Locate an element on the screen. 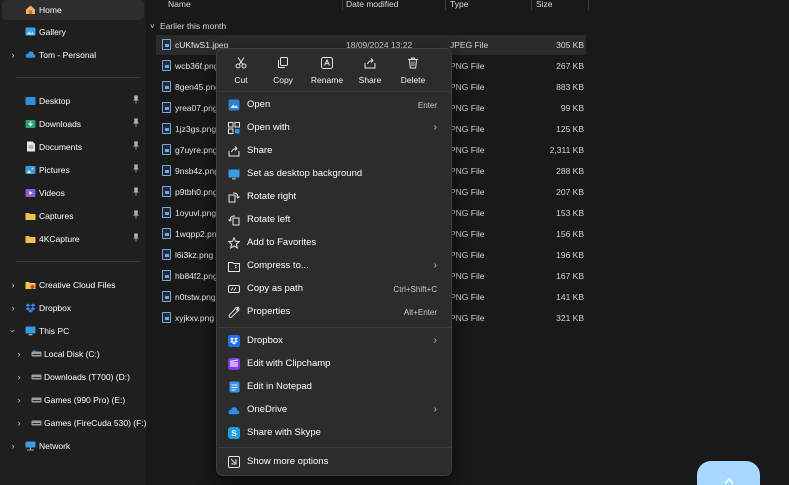 The width and height of the screenshot is (789, 485). open-icon is located at coordinates (234, 105).